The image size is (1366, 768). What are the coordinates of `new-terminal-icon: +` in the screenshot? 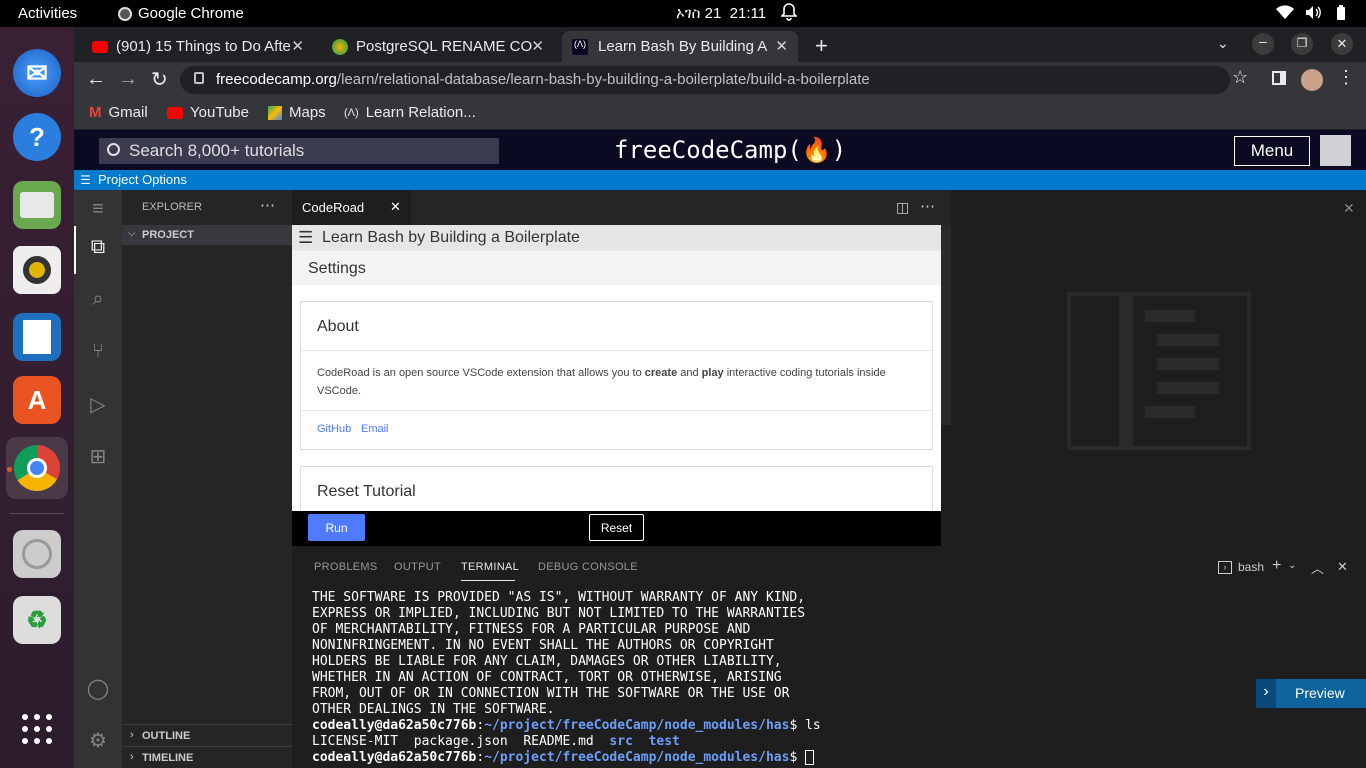 It's located at (1276, 566).